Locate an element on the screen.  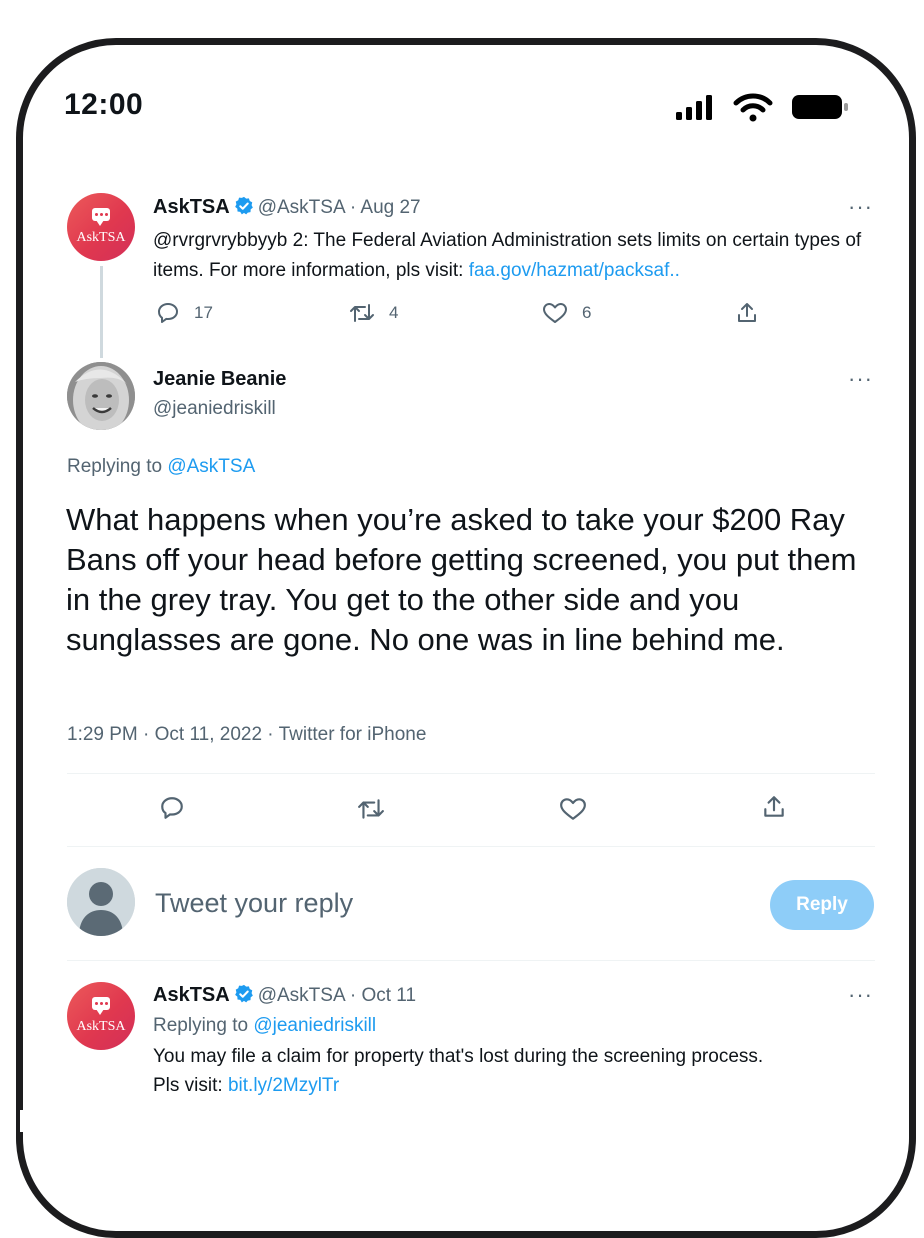
heart-icon is located at coordinates (555, 313).